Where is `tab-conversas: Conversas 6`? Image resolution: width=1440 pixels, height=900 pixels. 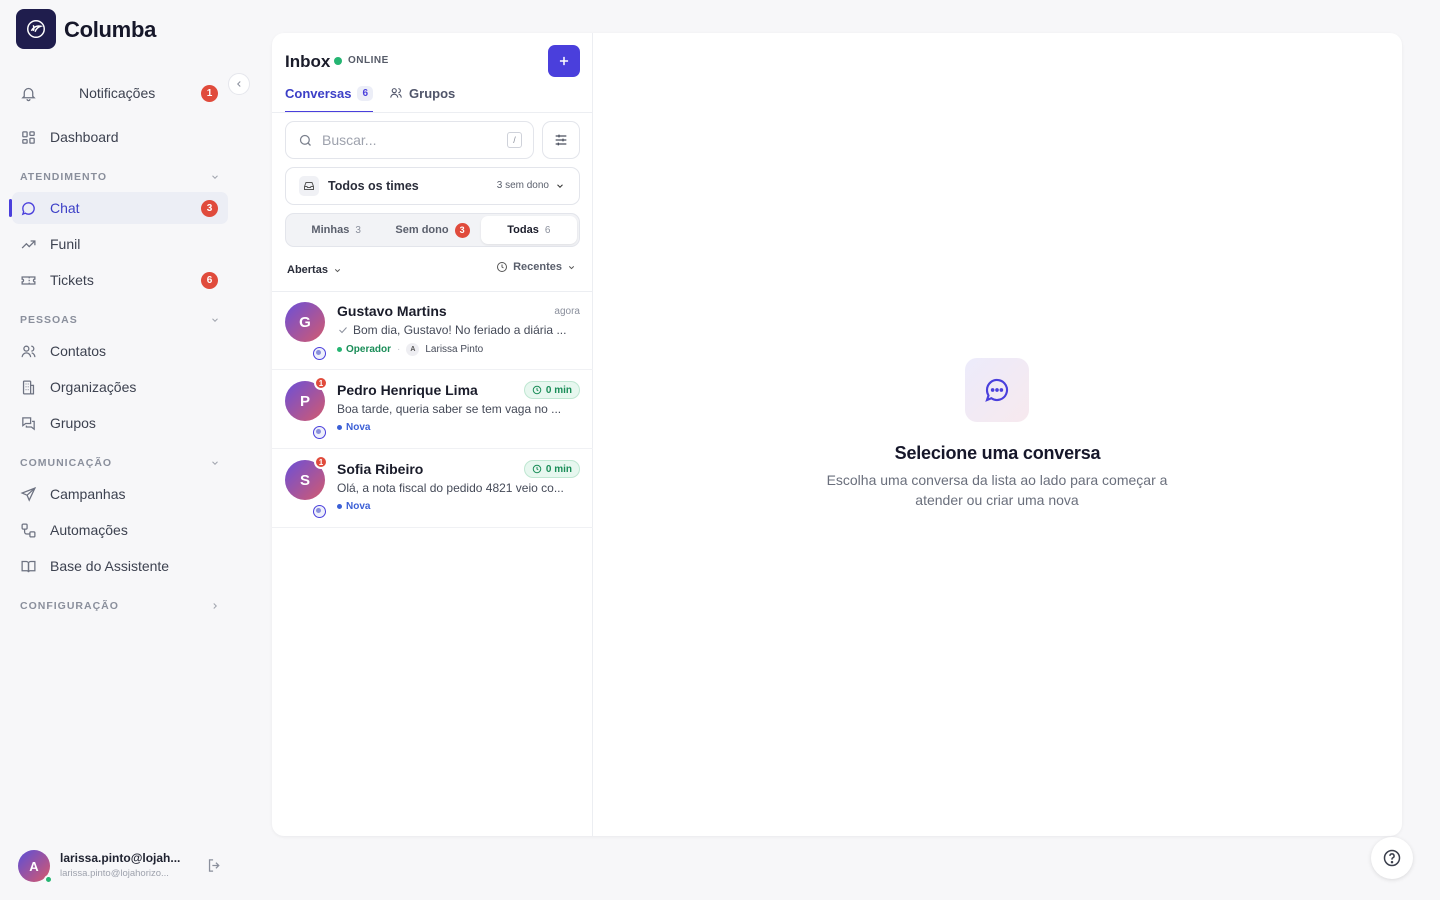 tab-conversas: Conversas 6 is located at coordinates (329, 99).